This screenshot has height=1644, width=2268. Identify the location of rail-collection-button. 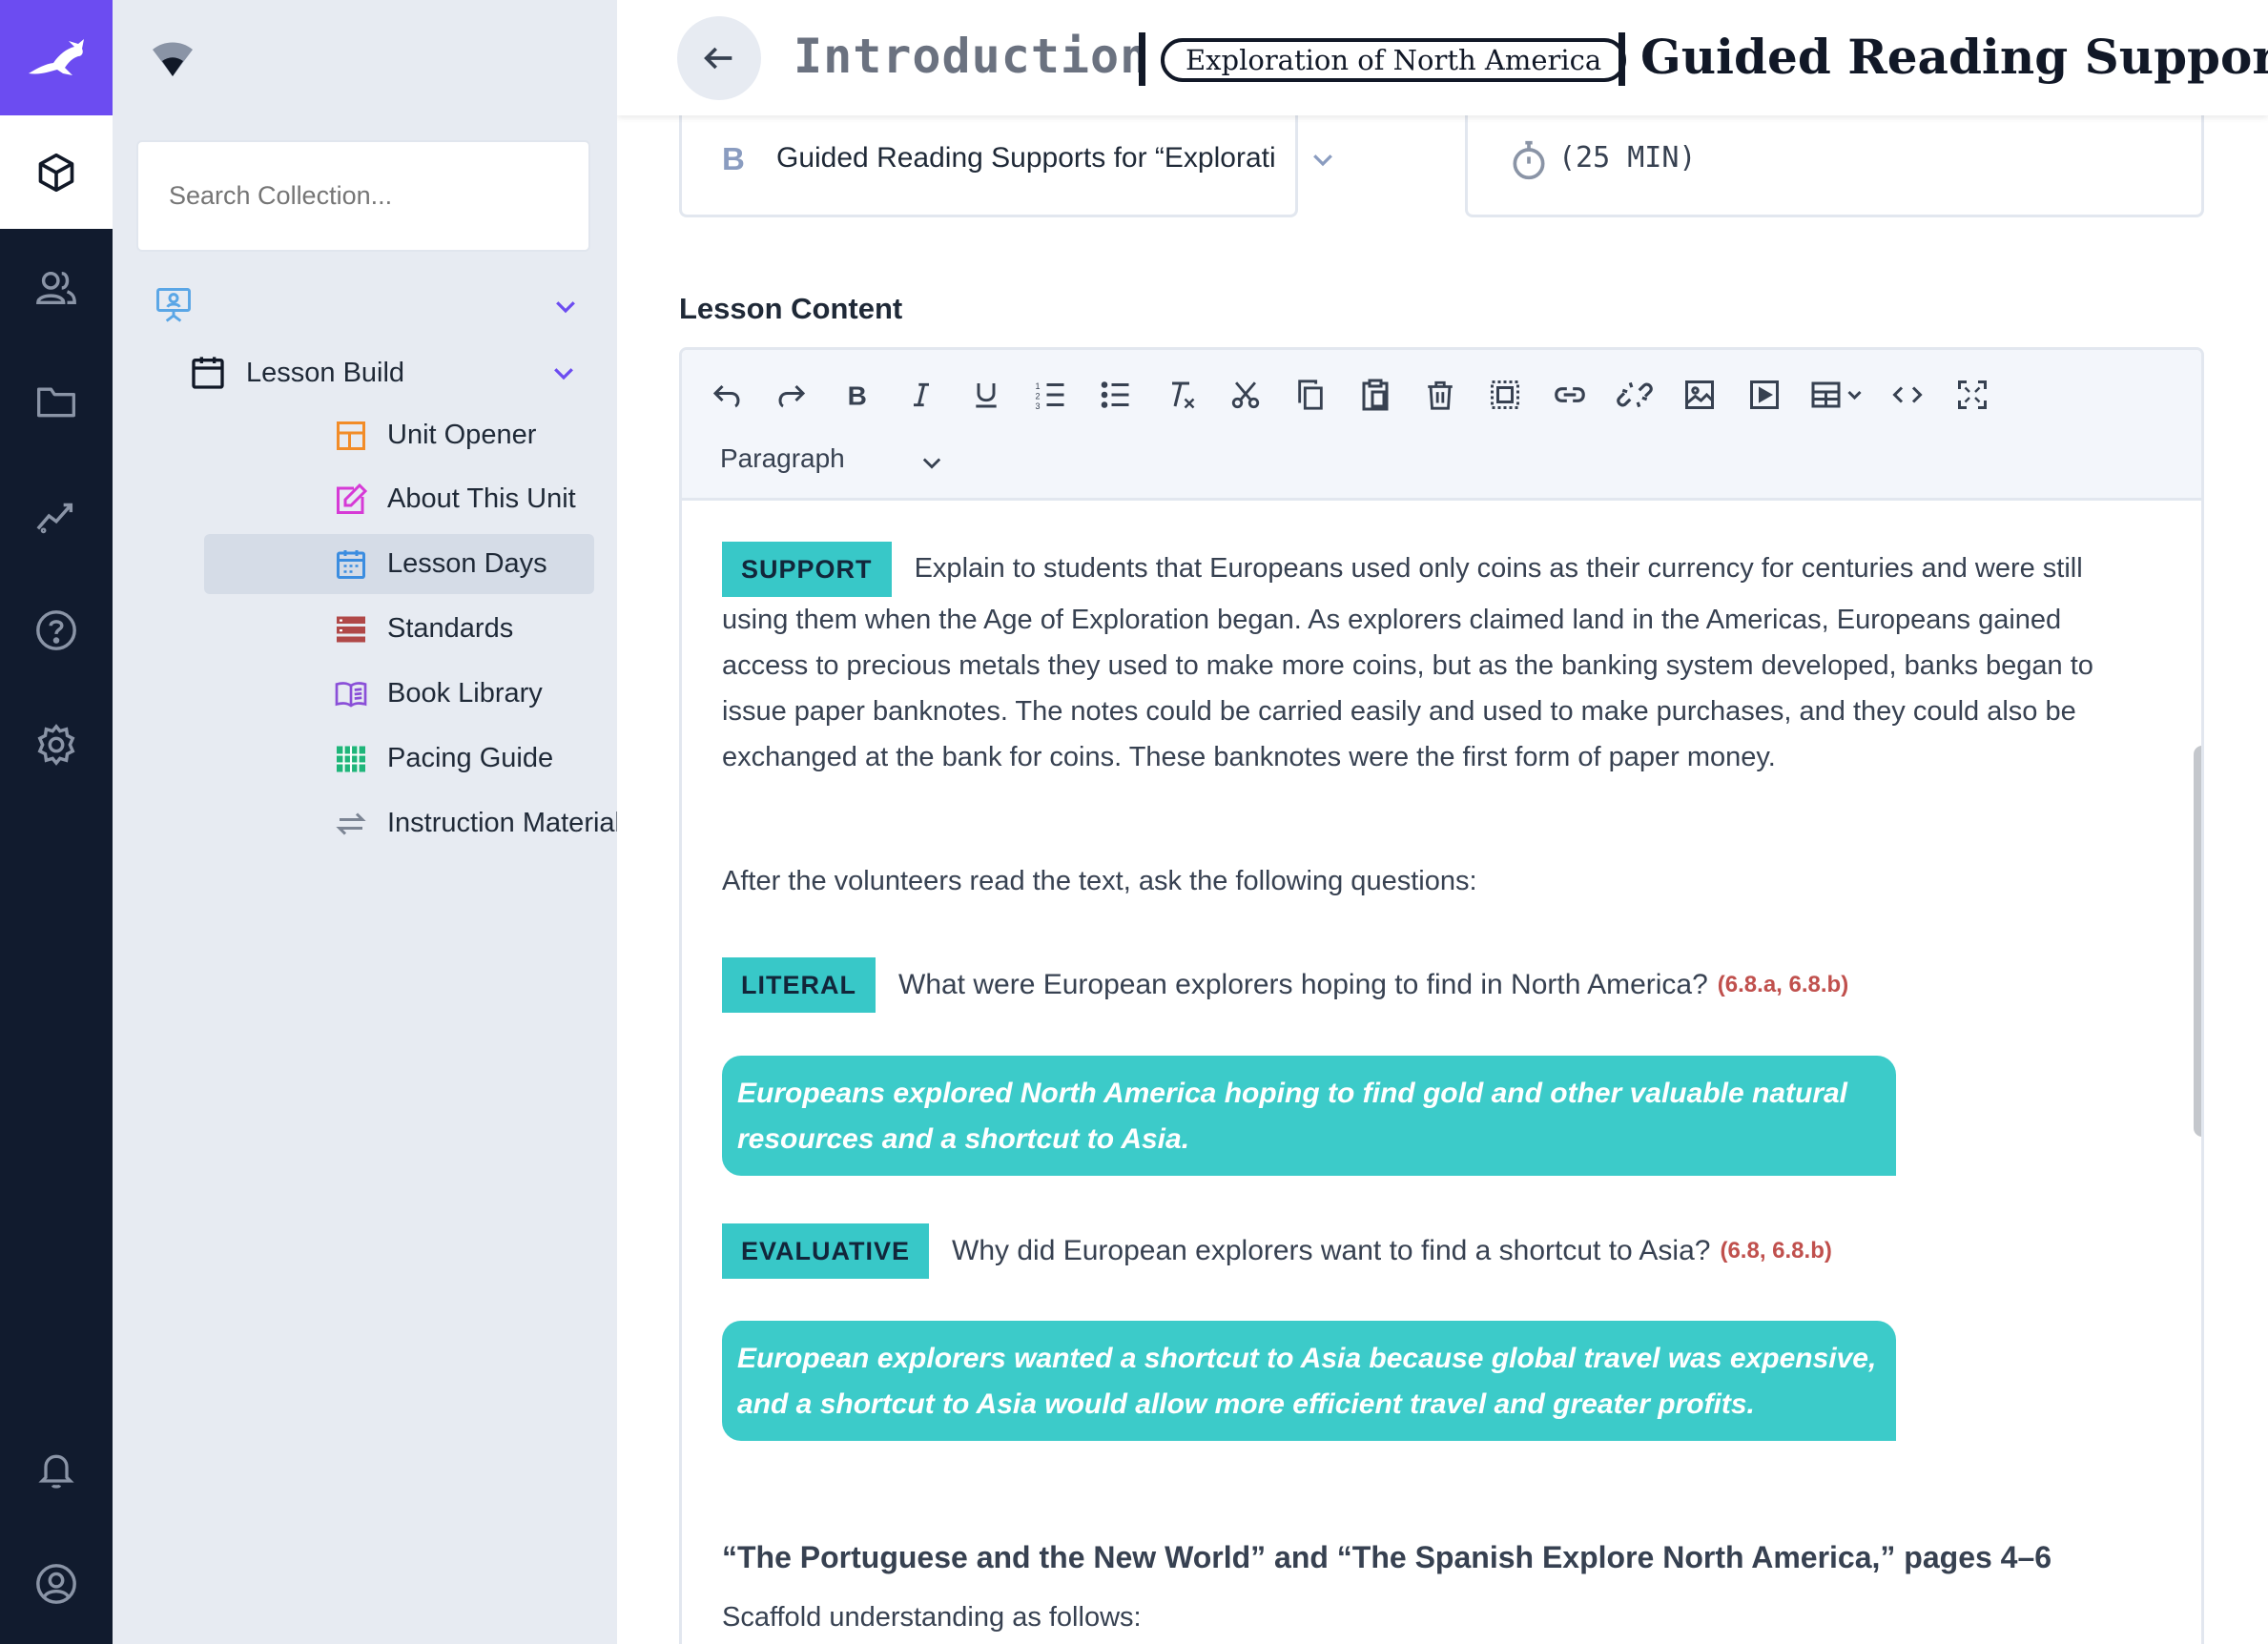
(56, 172).